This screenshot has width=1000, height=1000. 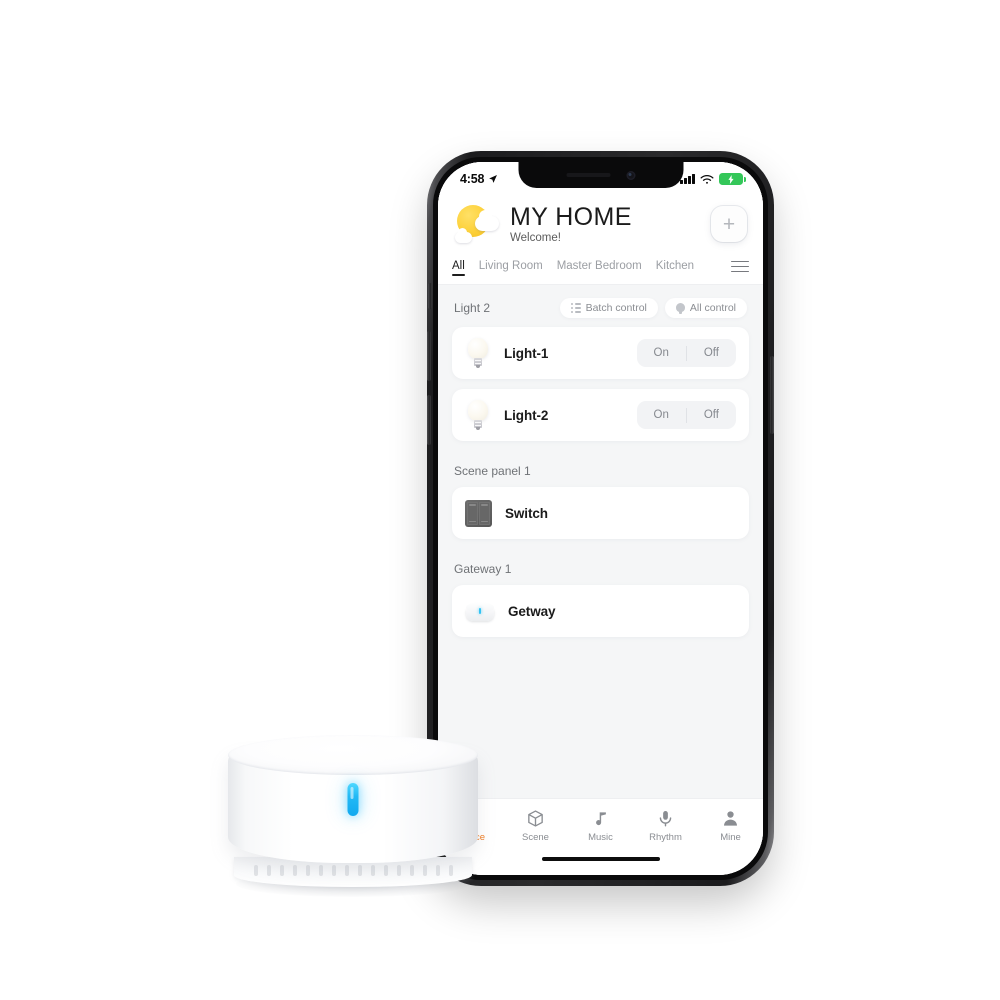 I want to click on cellular-signal-icon, so click(x=687, y=179).